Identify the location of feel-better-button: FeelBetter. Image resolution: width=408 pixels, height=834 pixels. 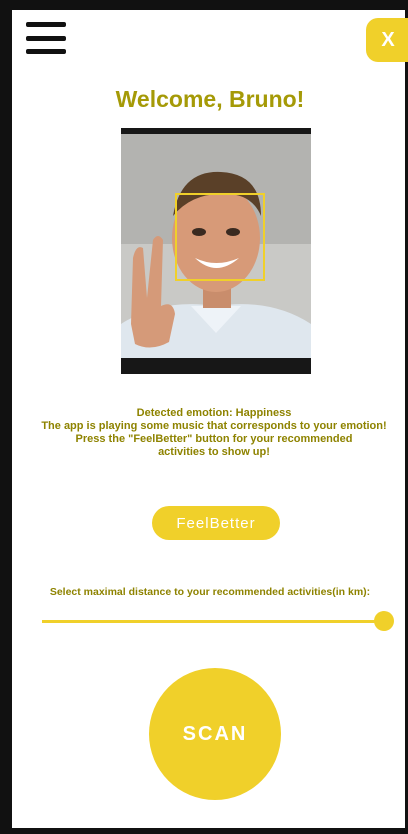
(216, 523).